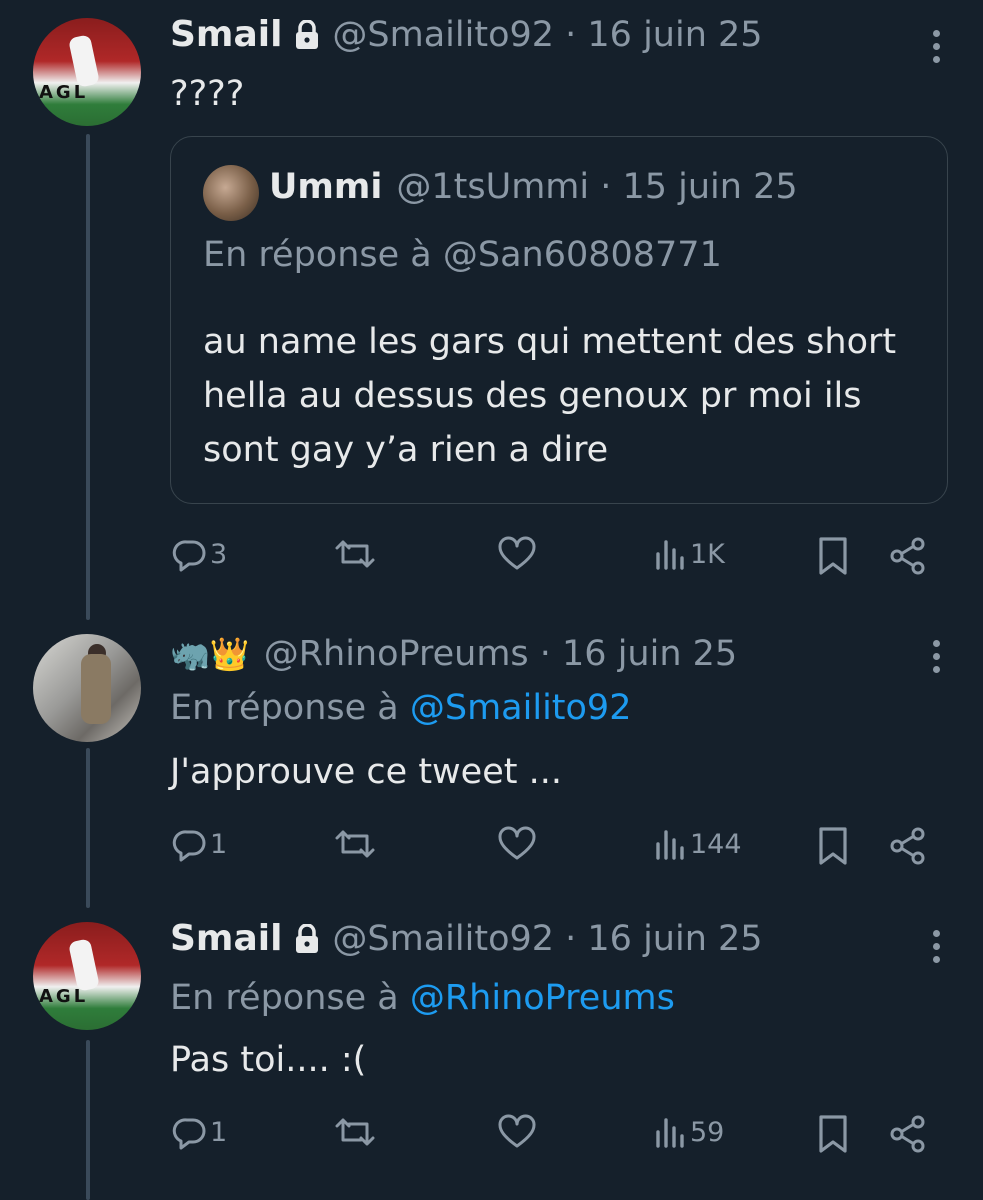  Describe the element at coordinates (210, 654) in the screenshot. I see `author-name: 🦏👑` at that location.